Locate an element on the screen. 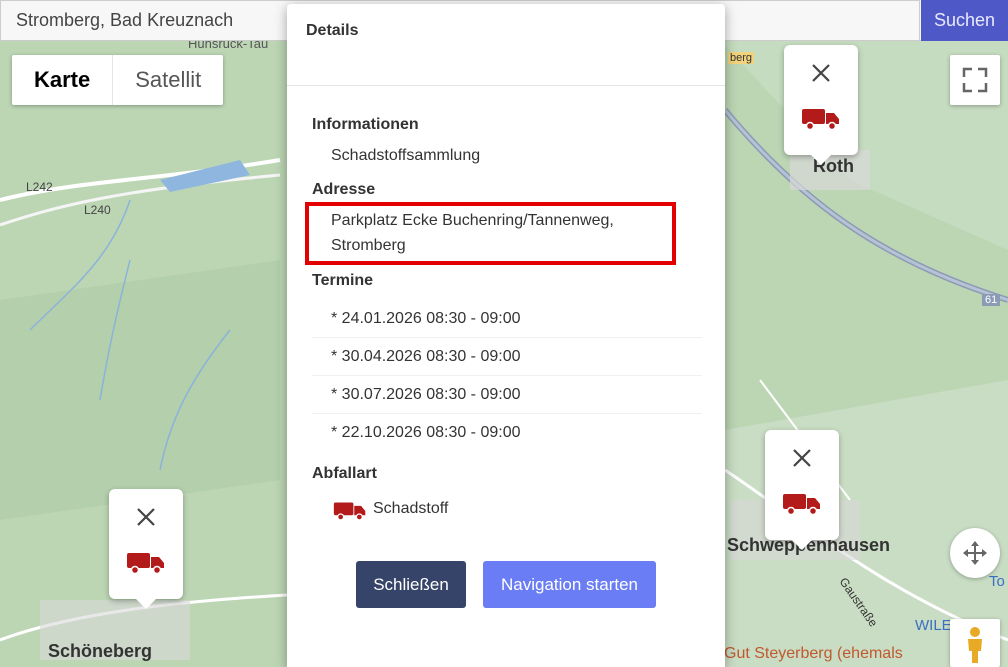  road-label-l240: L240 is located at coordinates (97, 210).